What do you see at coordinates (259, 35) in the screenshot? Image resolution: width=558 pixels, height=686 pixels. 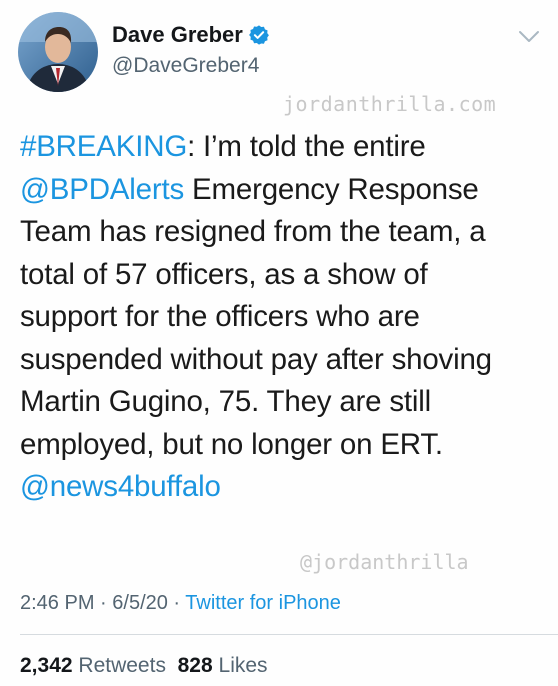 I see `verified-badge-icon` at bounding box center [259, 35].